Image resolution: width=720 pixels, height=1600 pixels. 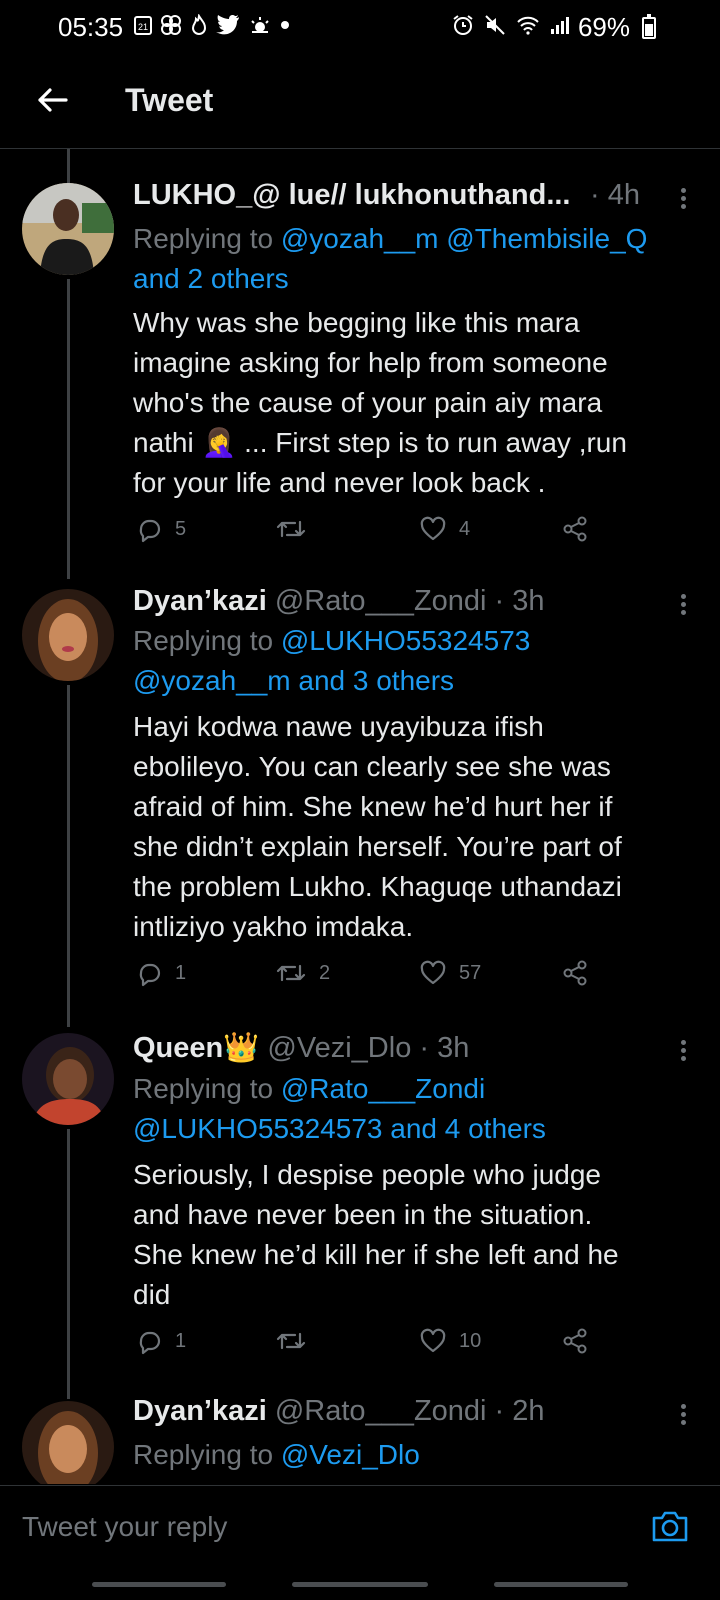 I want to click on reply-mentions: @Vezi_Dlo, so click(x=350, y=1454).